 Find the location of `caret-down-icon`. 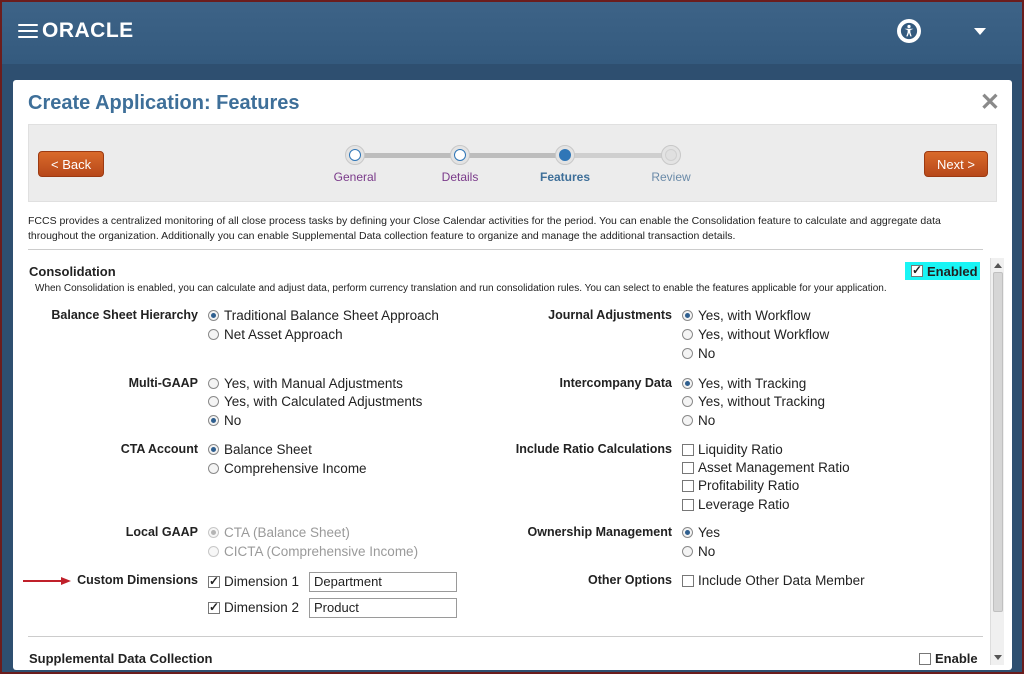

caret-down-icon is located at coordinates (980, 31).